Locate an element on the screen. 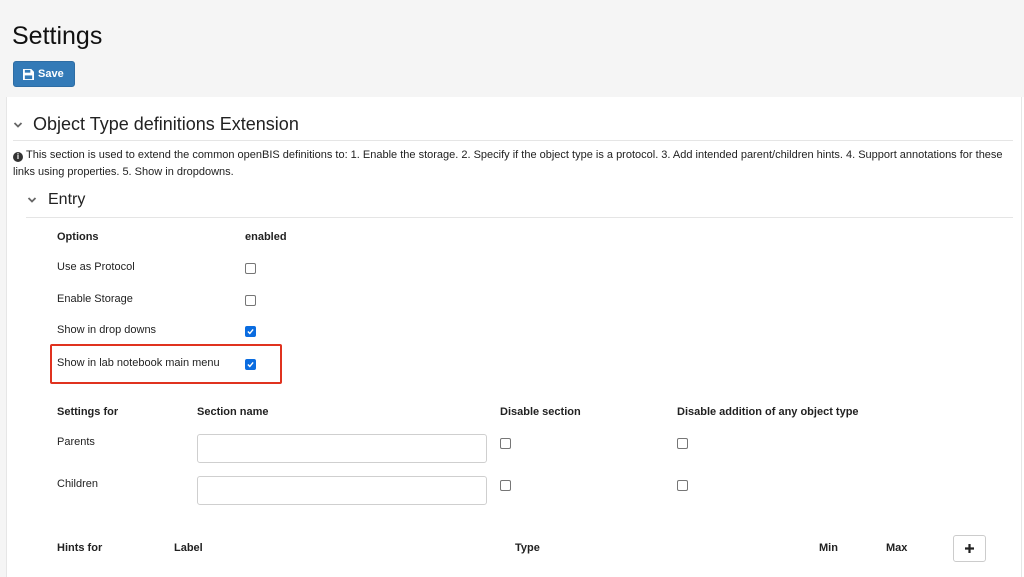  children-disable-section-checkbox is located at coordinates (505, 485).